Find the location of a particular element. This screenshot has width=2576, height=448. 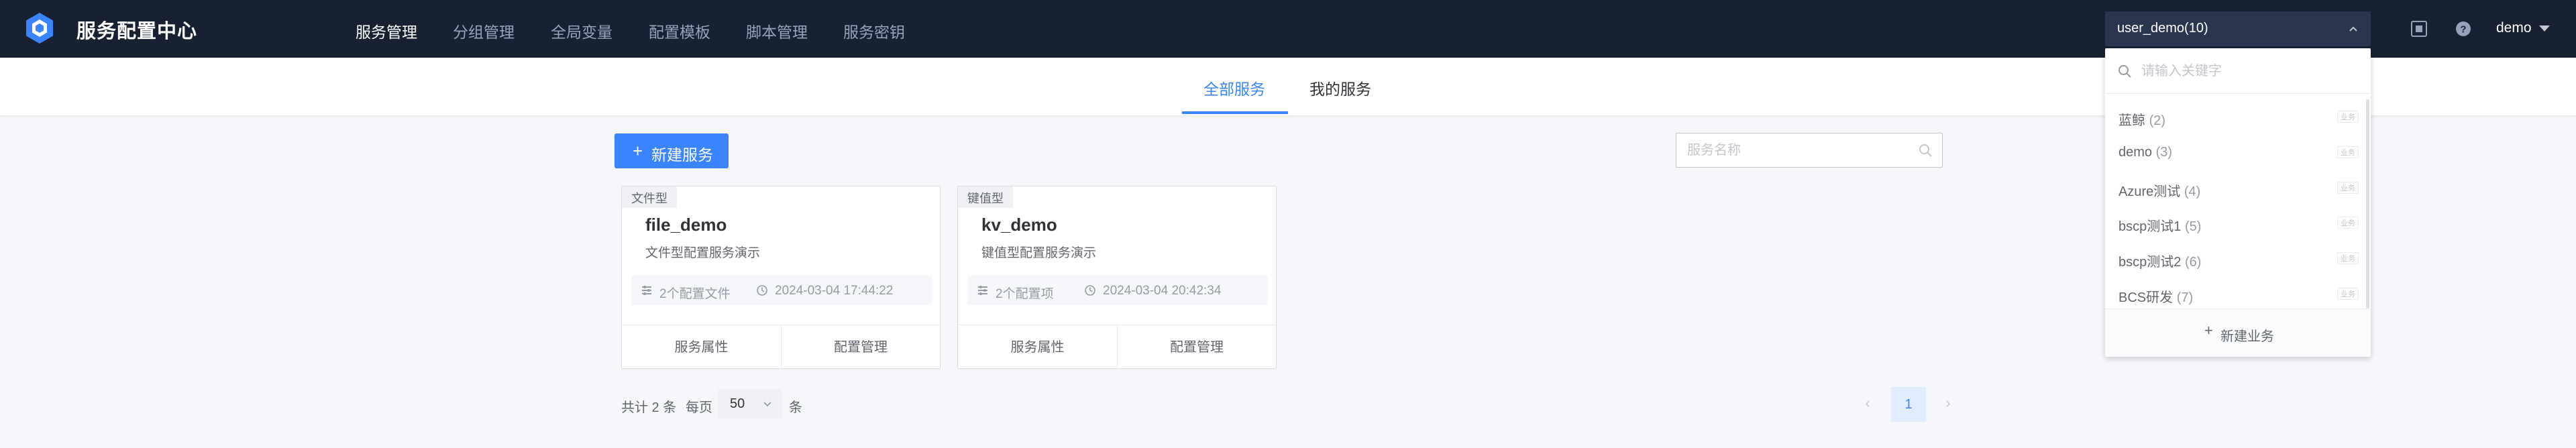

per-page-label: 每页 is located at coordinates (699, 407).